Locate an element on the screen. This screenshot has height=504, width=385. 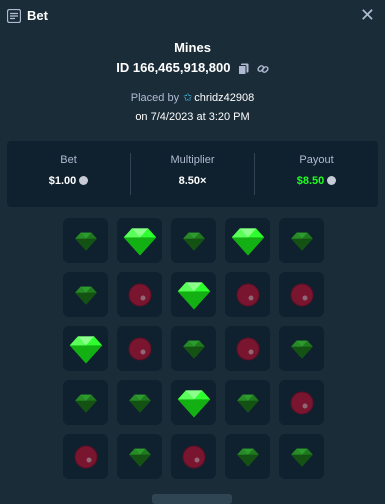
vip-star-icon: ✩ is located at coordinates (188, 98).